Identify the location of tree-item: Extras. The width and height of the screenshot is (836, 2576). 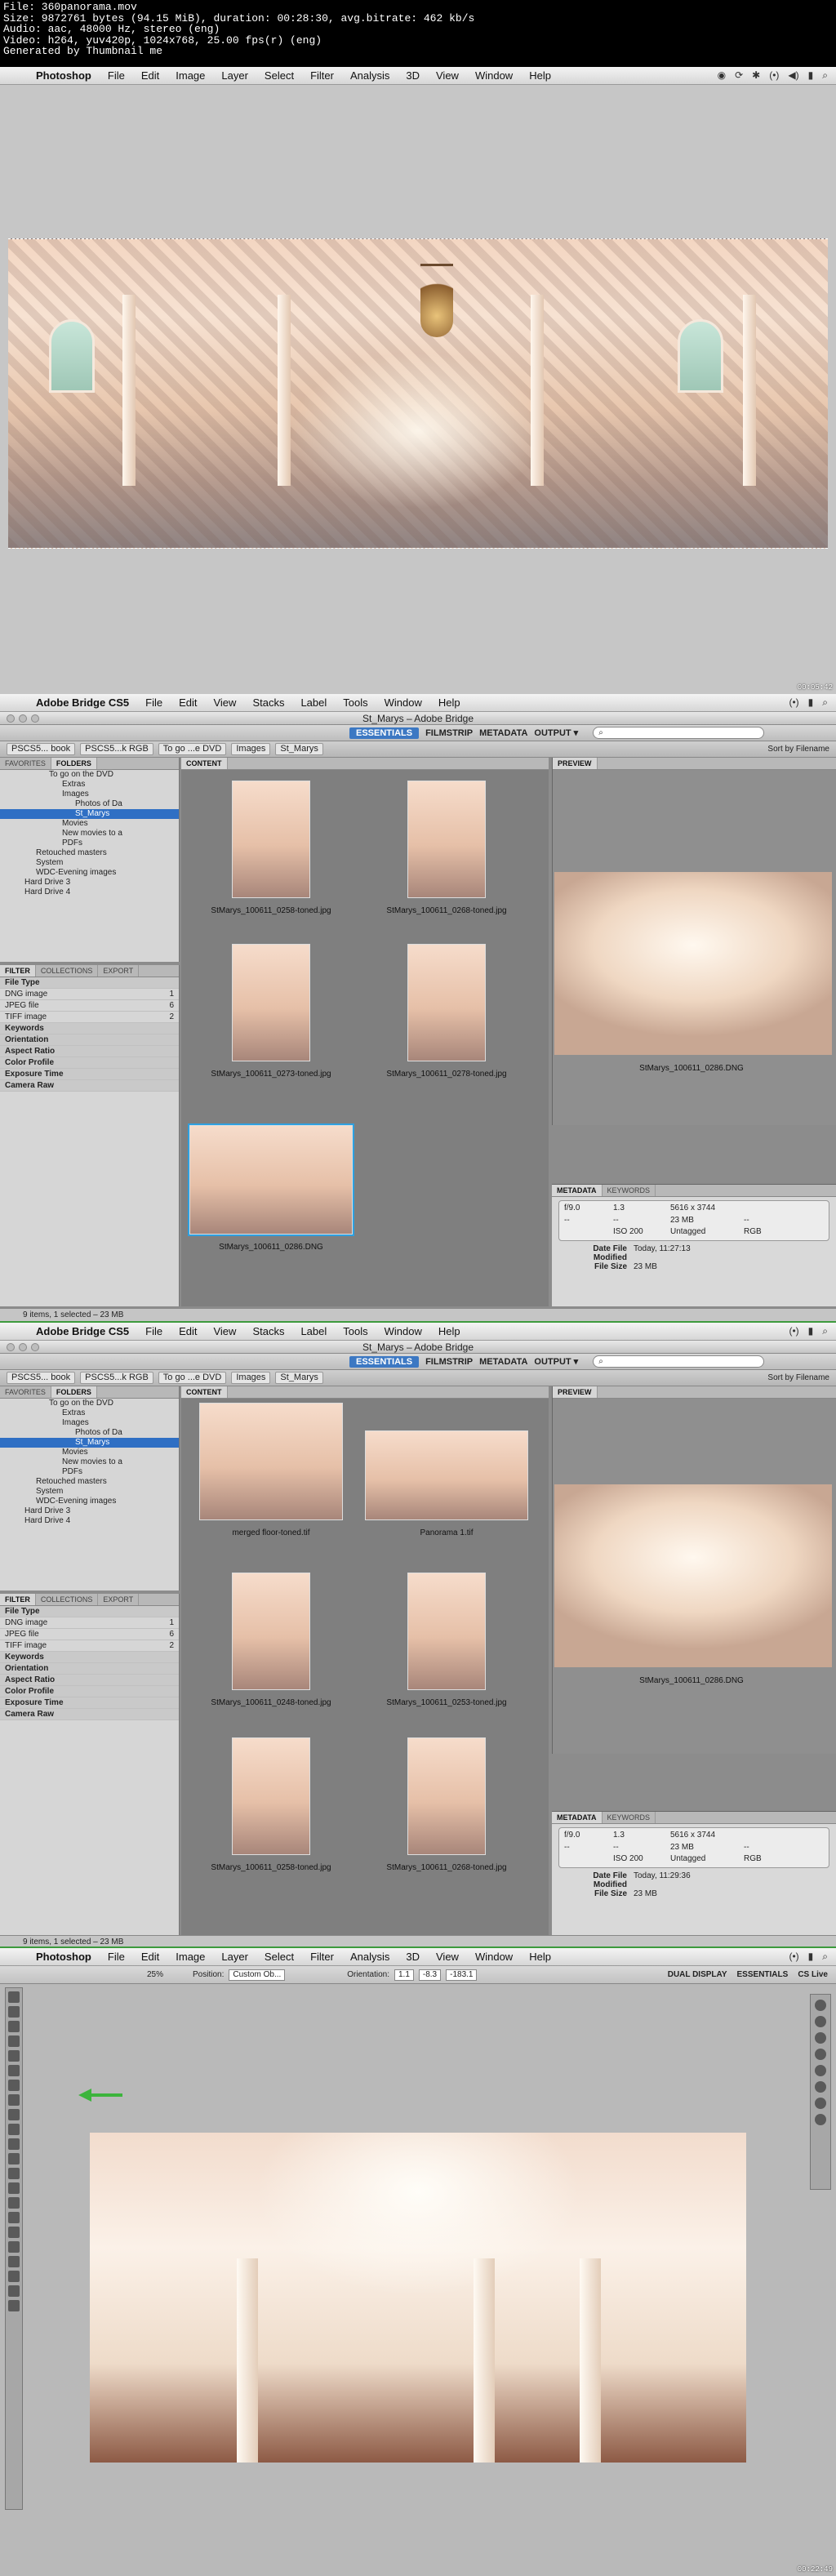
(89, 1413).